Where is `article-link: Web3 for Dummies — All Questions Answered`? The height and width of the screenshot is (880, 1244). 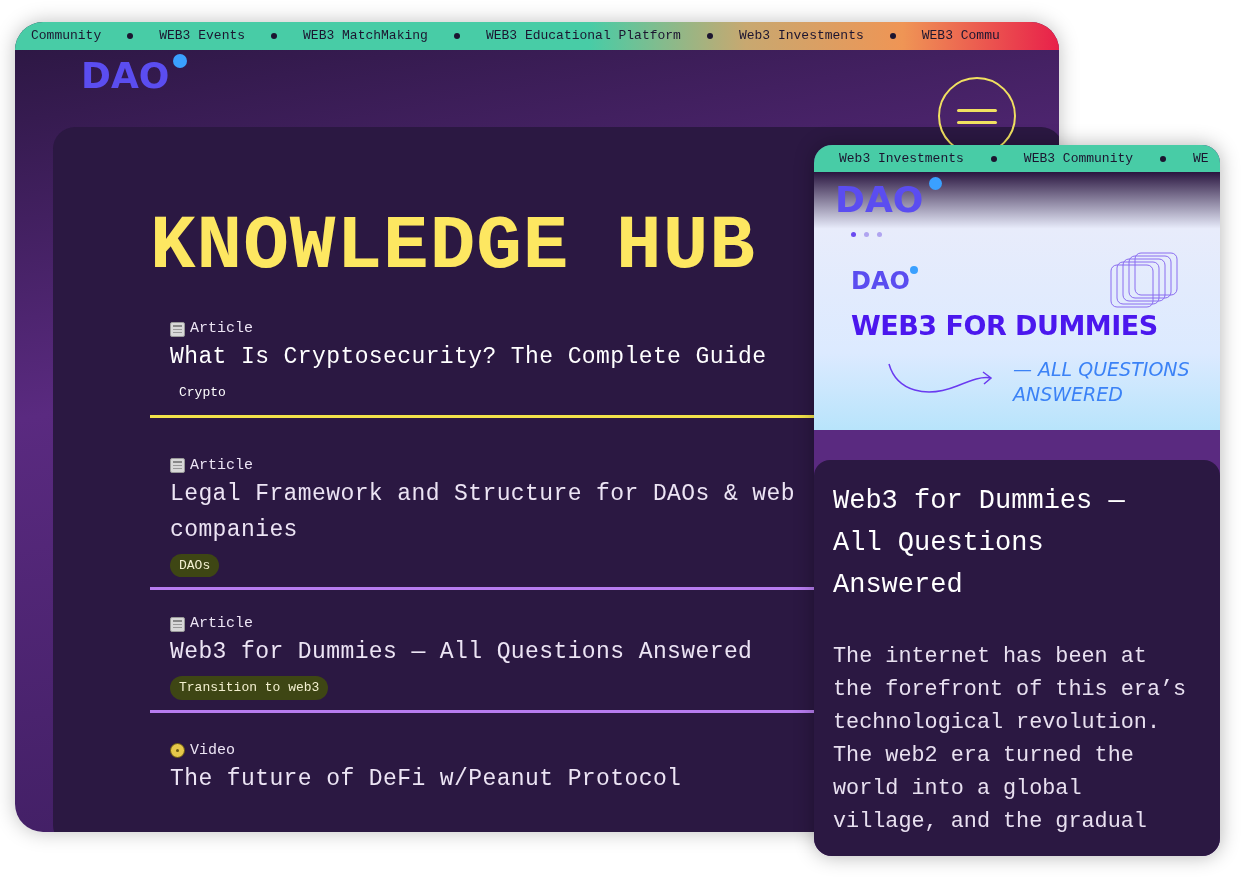
article-link: Web3 for Dummies — All Questions Answered is located at coordinates (461, 652).